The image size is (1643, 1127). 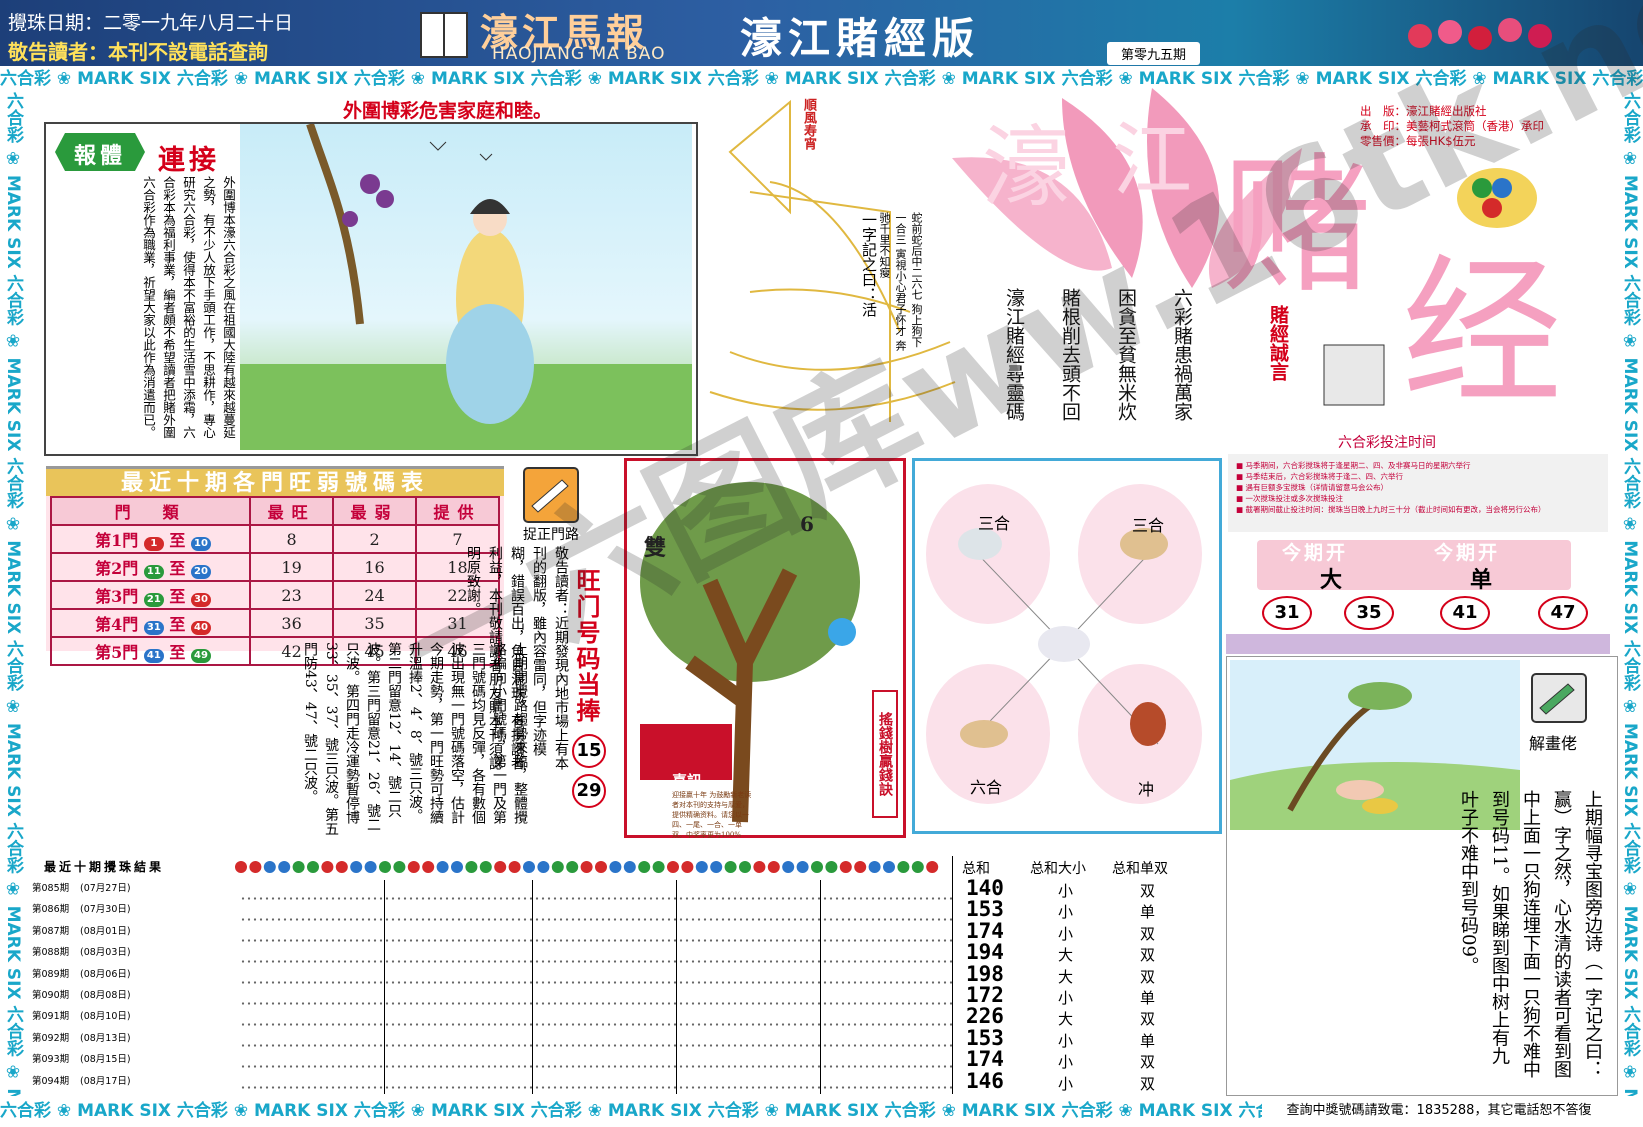 I want to click on ball-badge: 21, so click(x=153, y=600).